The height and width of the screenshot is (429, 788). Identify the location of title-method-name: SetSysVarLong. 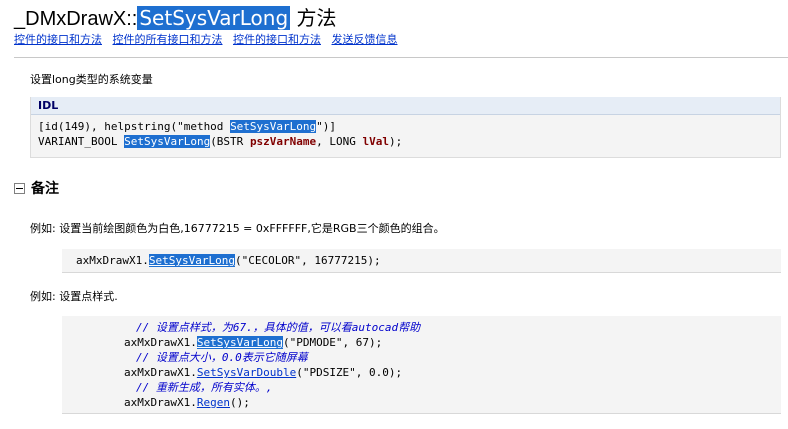
(214, 18).